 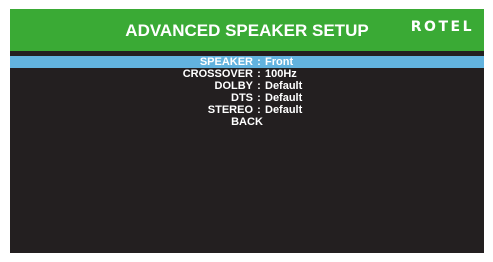 I want to click on menu-item-dolby: DOLBY : Default, so click(x=247, y=86).